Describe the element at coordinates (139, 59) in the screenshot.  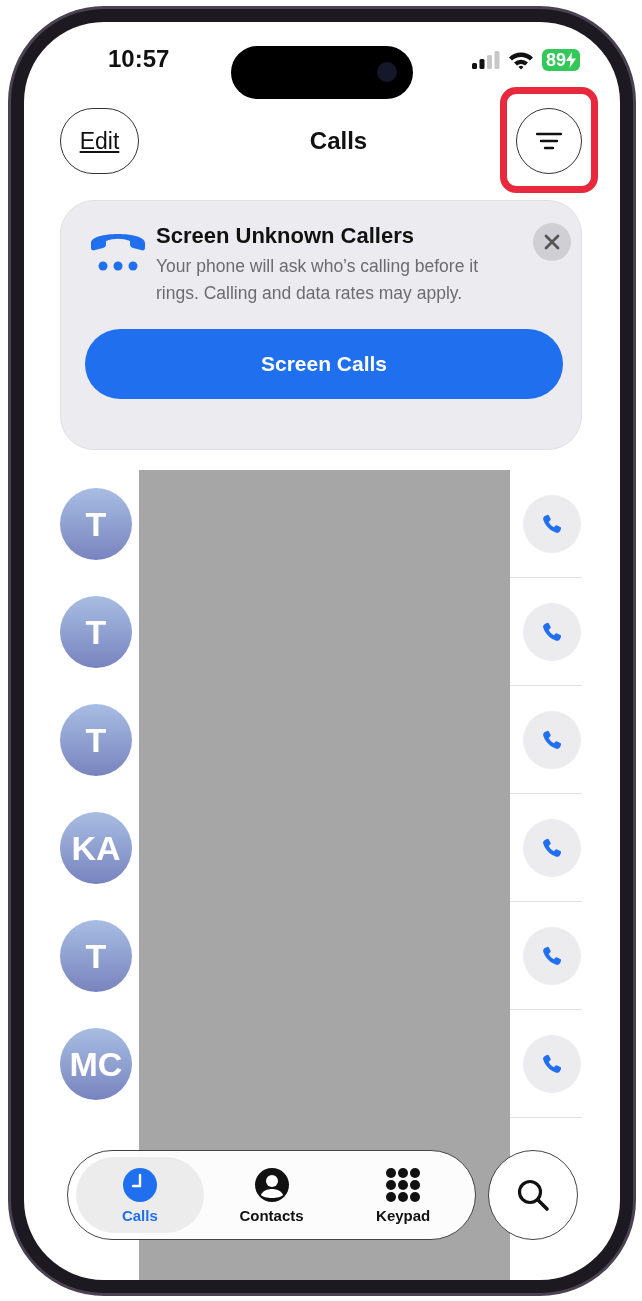
I see `status-time: 10:57` at that location.